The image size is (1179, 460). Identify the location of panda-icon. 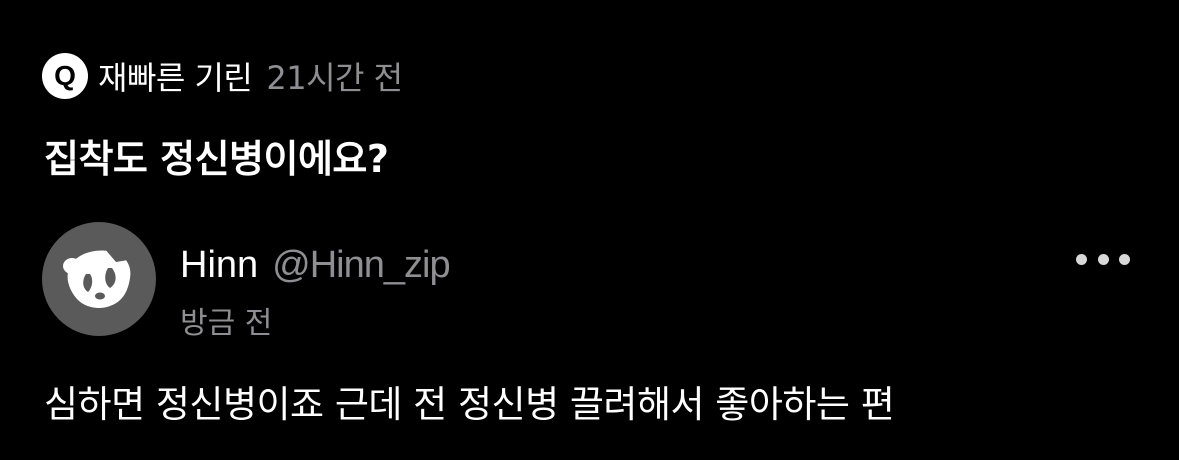
(97, 275).